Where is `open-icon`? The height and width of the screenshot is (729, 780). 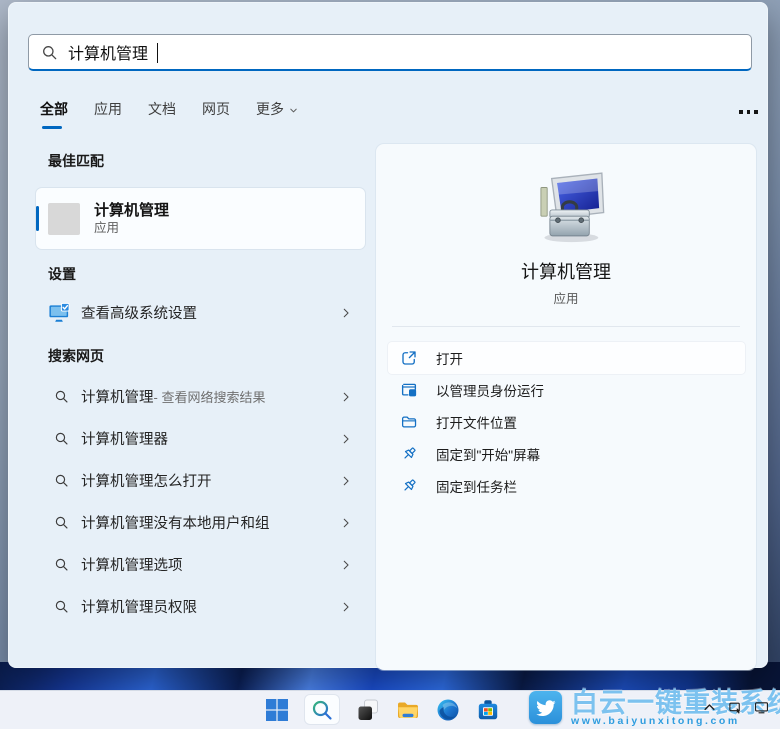 open-icon is located at coordinates (409, 358).